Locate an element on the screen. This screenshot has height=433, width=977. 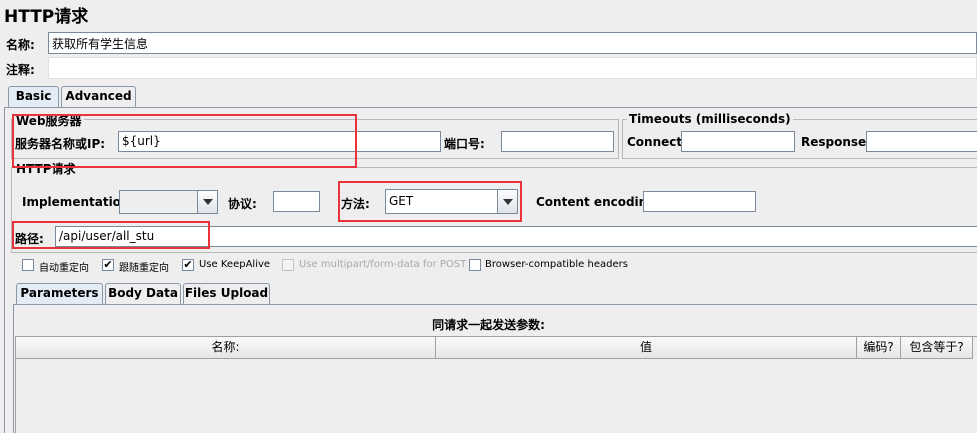
connect-timeout-field is located at coordinates (738, 141).